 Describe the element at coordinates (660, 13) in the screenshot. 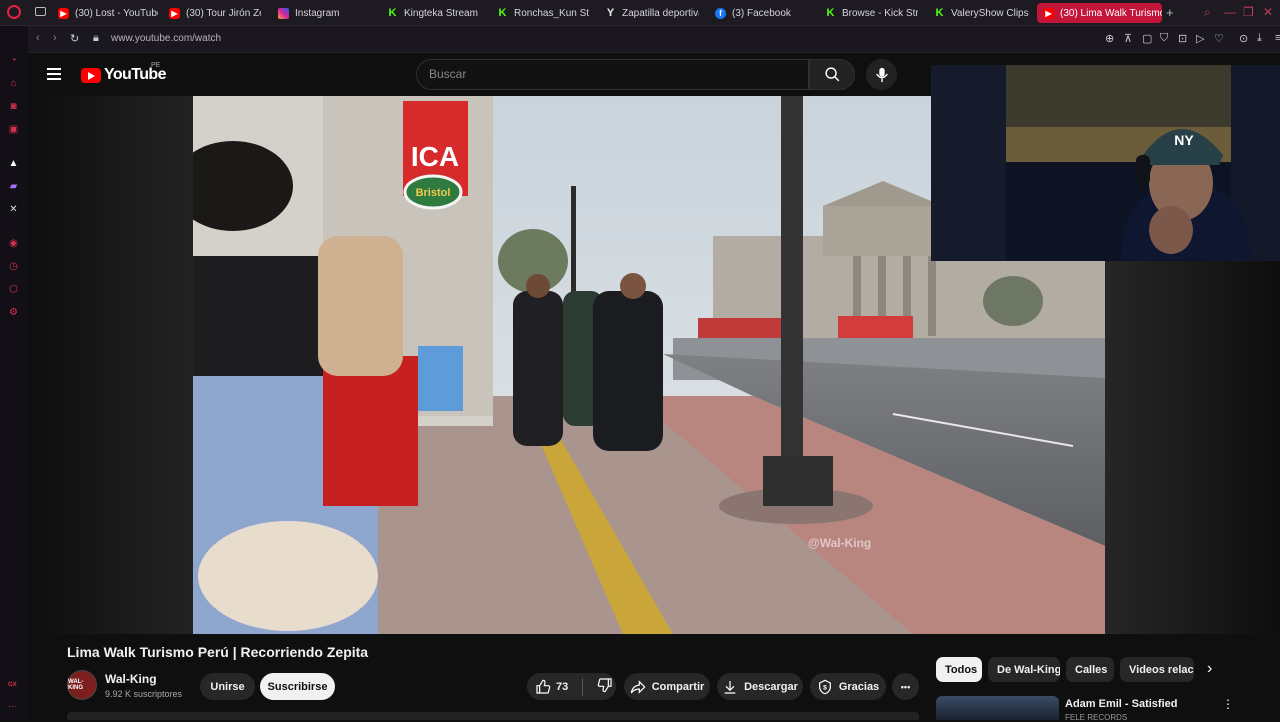

I see `tab-label: Zapatilla deportiva L` at that location.